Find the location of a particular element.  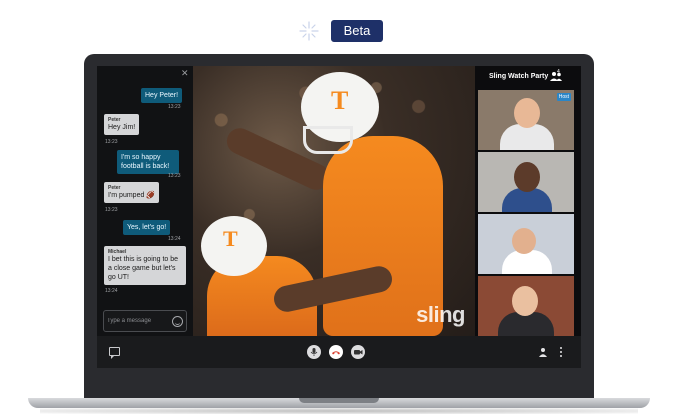

message-text: Hey Peter! is located at coordinates (162, 95).